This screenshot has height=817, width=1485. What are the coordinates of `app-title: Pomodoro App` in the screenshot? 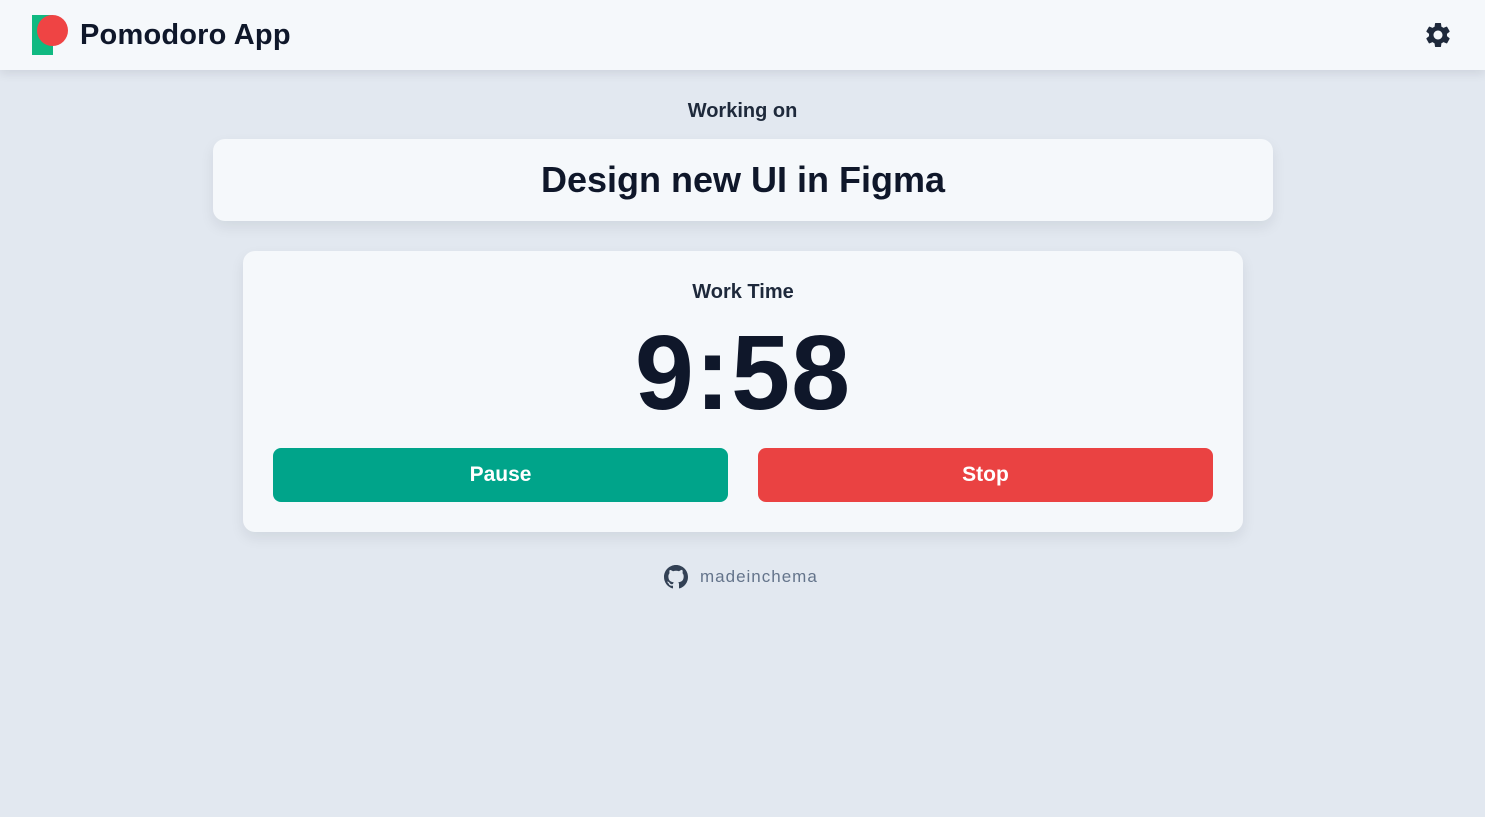 It's located at (185, 34).